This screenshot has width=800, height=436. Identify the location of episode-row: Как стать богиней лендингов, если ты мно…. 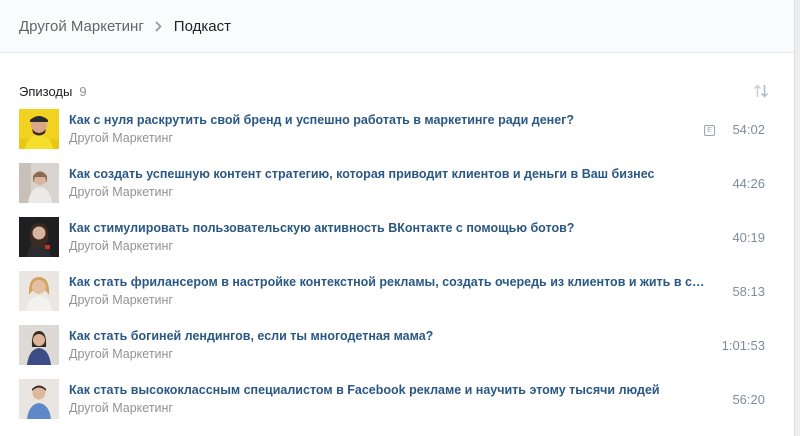
(397, 352).